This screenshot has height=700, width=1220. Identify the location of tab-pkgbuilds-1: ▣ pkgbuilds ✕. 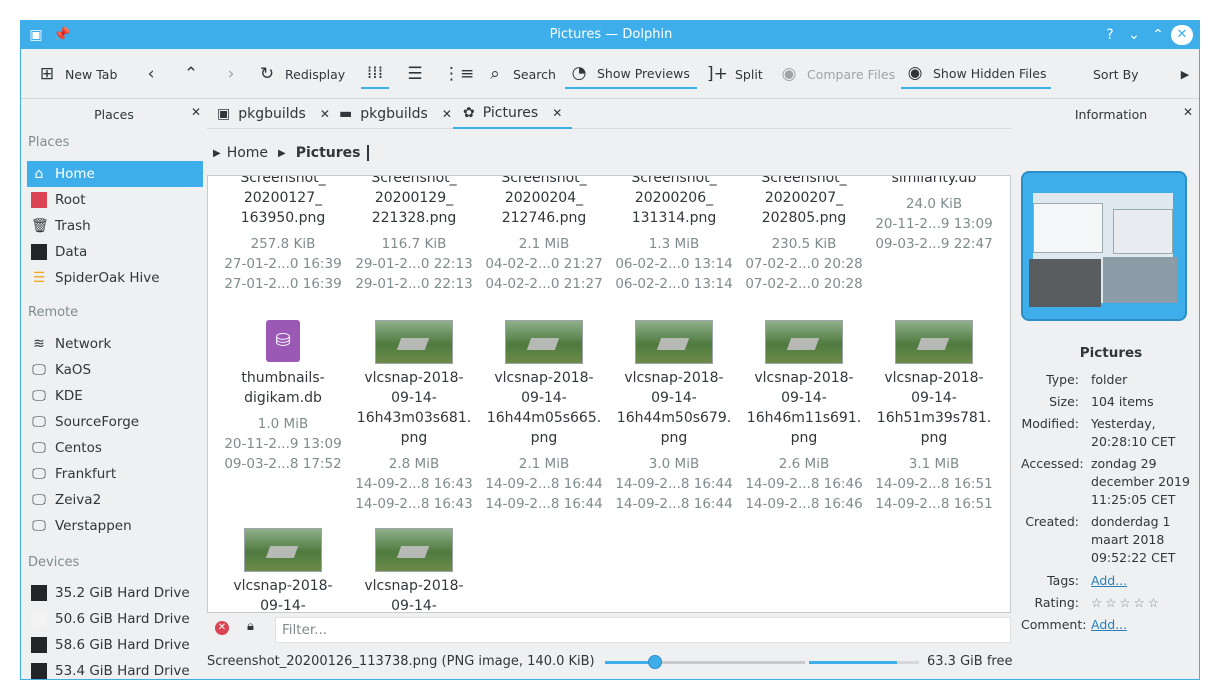
(273, 114).